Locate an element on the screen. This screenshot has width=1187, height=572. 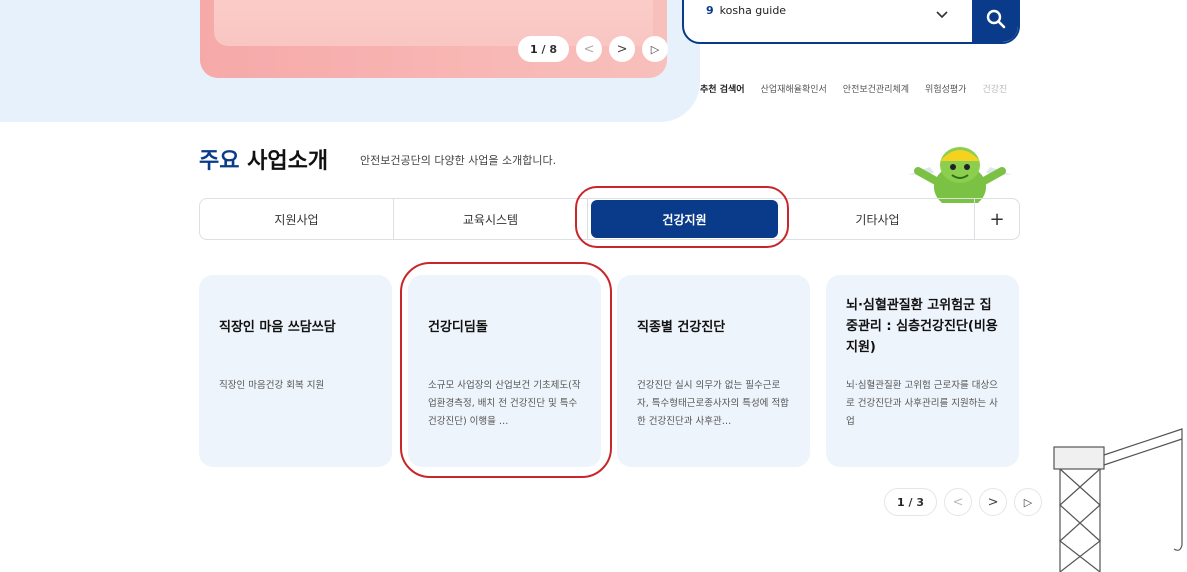
search-button is located at coordinates (995, 21).